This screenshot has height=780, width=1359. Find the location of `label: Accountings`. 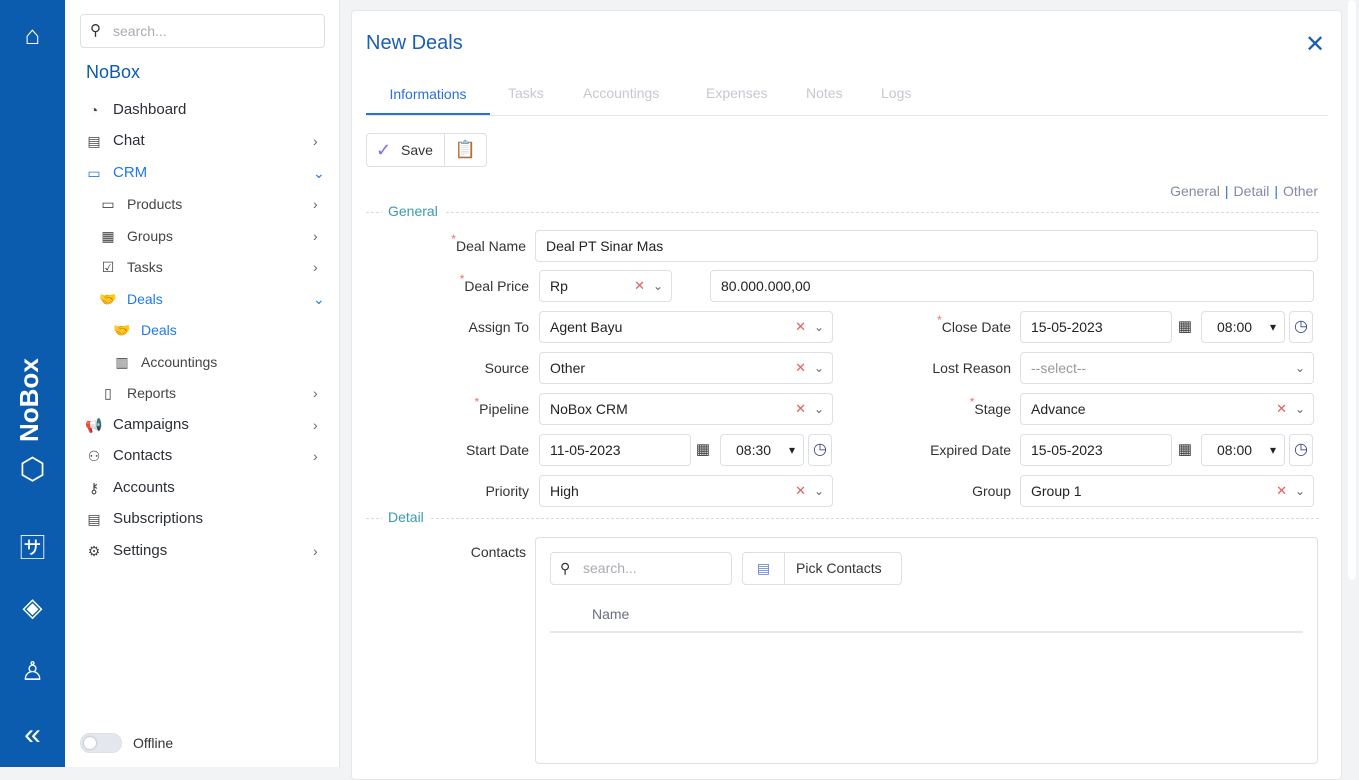

label: Accountings is located at coordinates (179, 362).